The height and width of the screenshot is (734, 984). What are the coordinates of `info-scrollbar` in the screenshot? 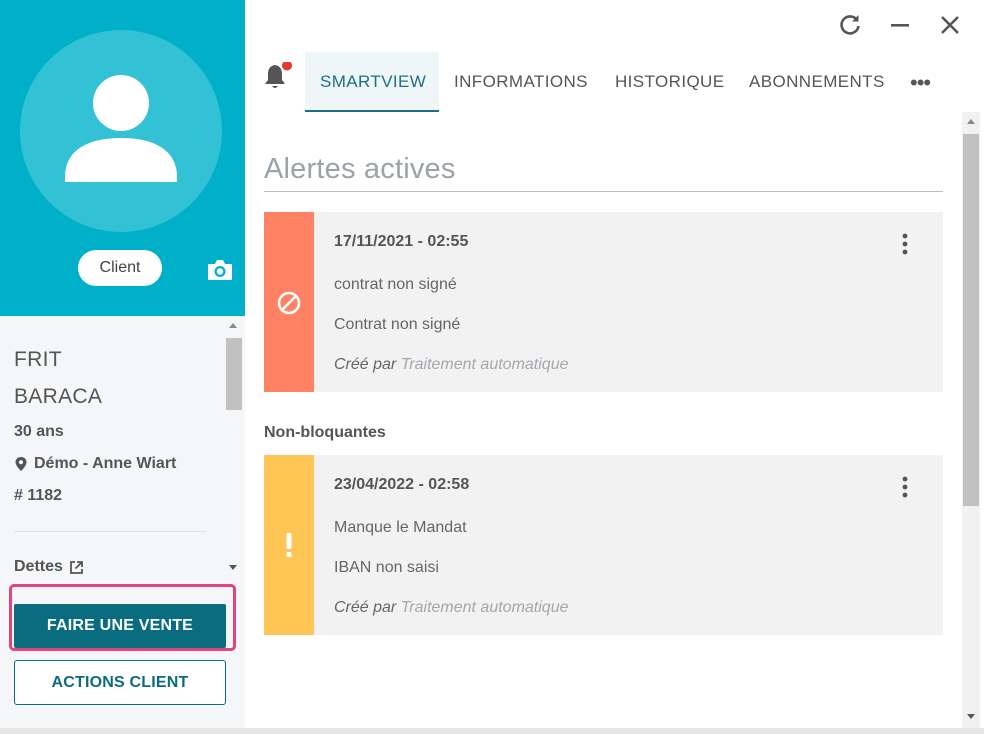 It's located at (234, 449).